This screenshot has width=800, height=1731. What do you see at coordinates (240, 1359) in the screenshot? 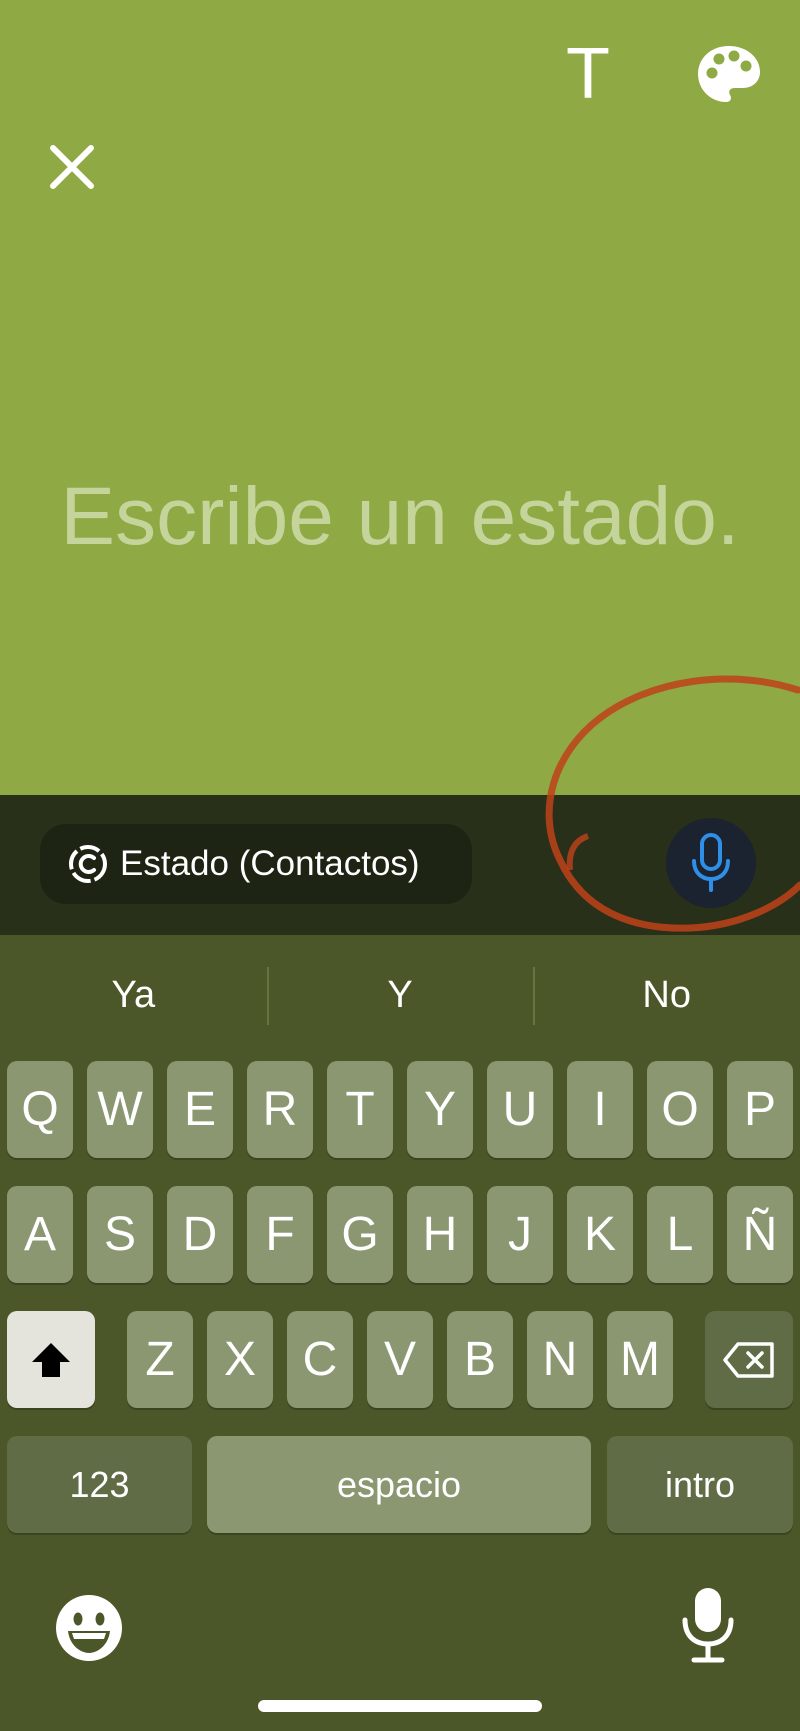
I see `key-x: X` at bounding box center [240, 1359].